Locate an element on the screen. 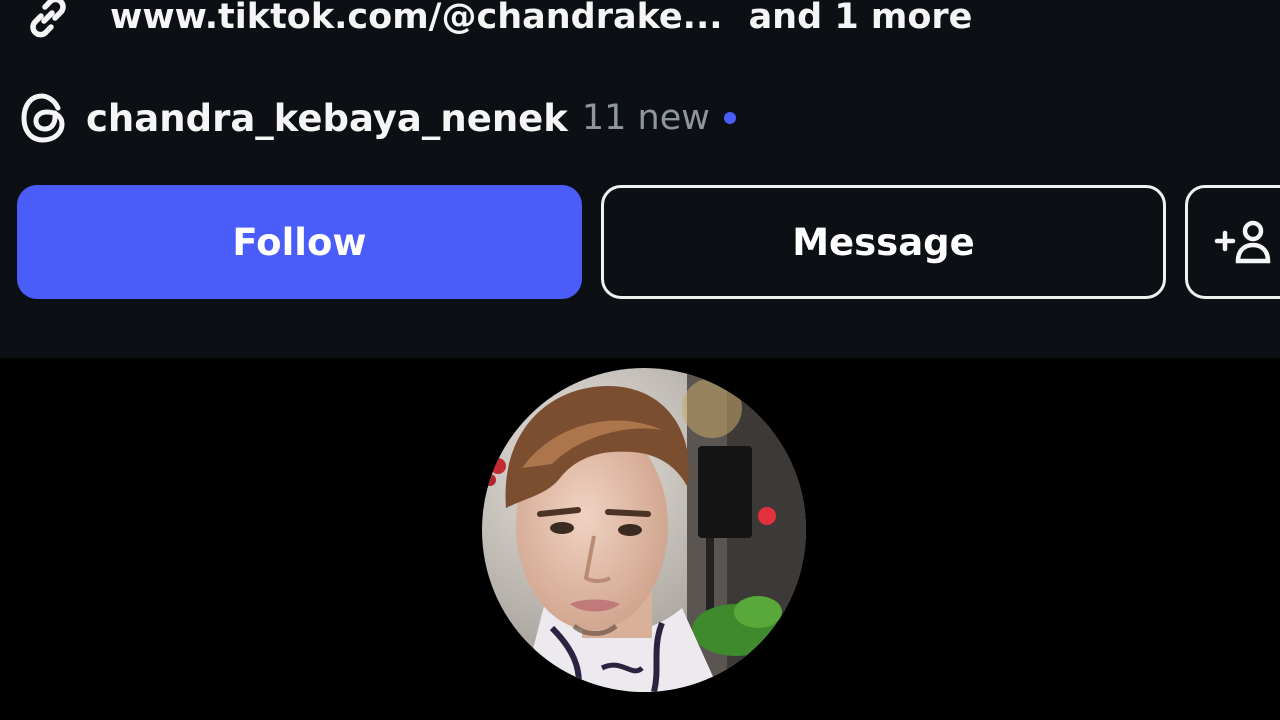 Image resolution: width=1280 pixels, height=720 pixels. follow-button-label: Follow is located at coordinates (299, 242).